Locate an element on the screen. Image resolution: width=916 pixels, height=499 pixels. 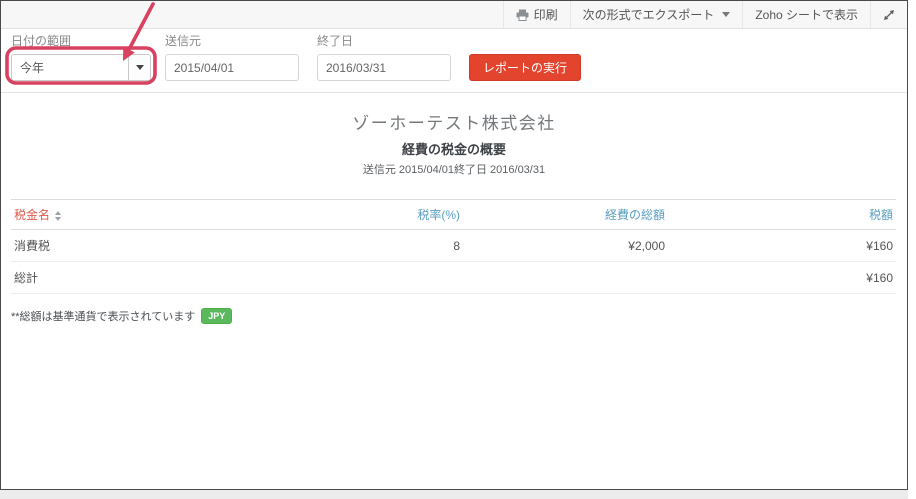
start-date-input is located at coordinates (232, 67).